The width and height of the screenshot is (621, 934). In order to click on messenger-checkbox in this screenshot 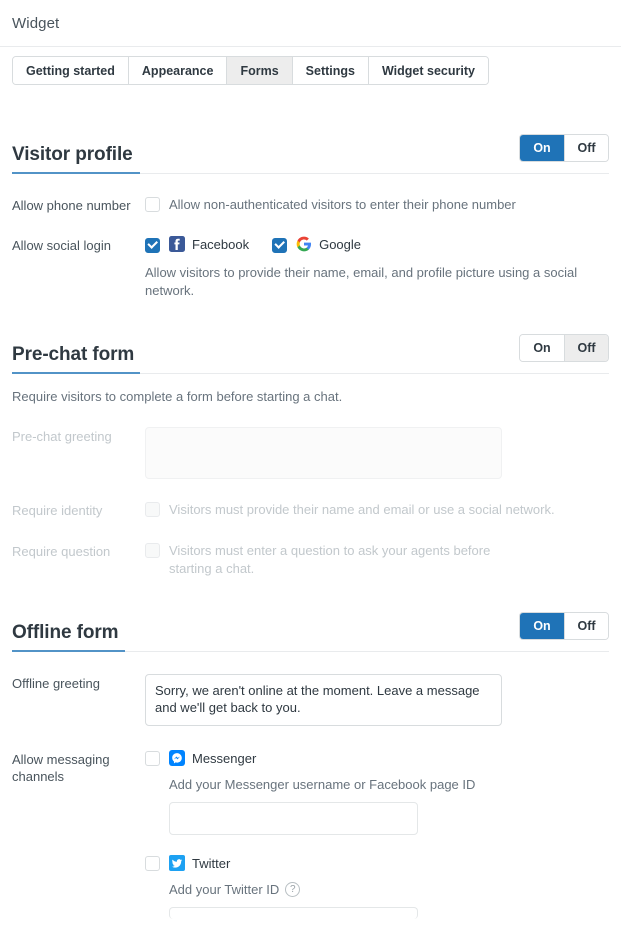, I will do `click(152, 758)`.